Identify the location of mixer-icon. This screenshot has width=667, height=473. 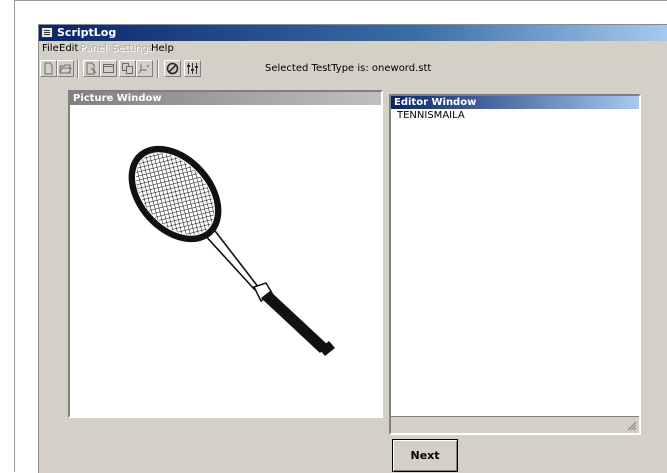
(192, 68).